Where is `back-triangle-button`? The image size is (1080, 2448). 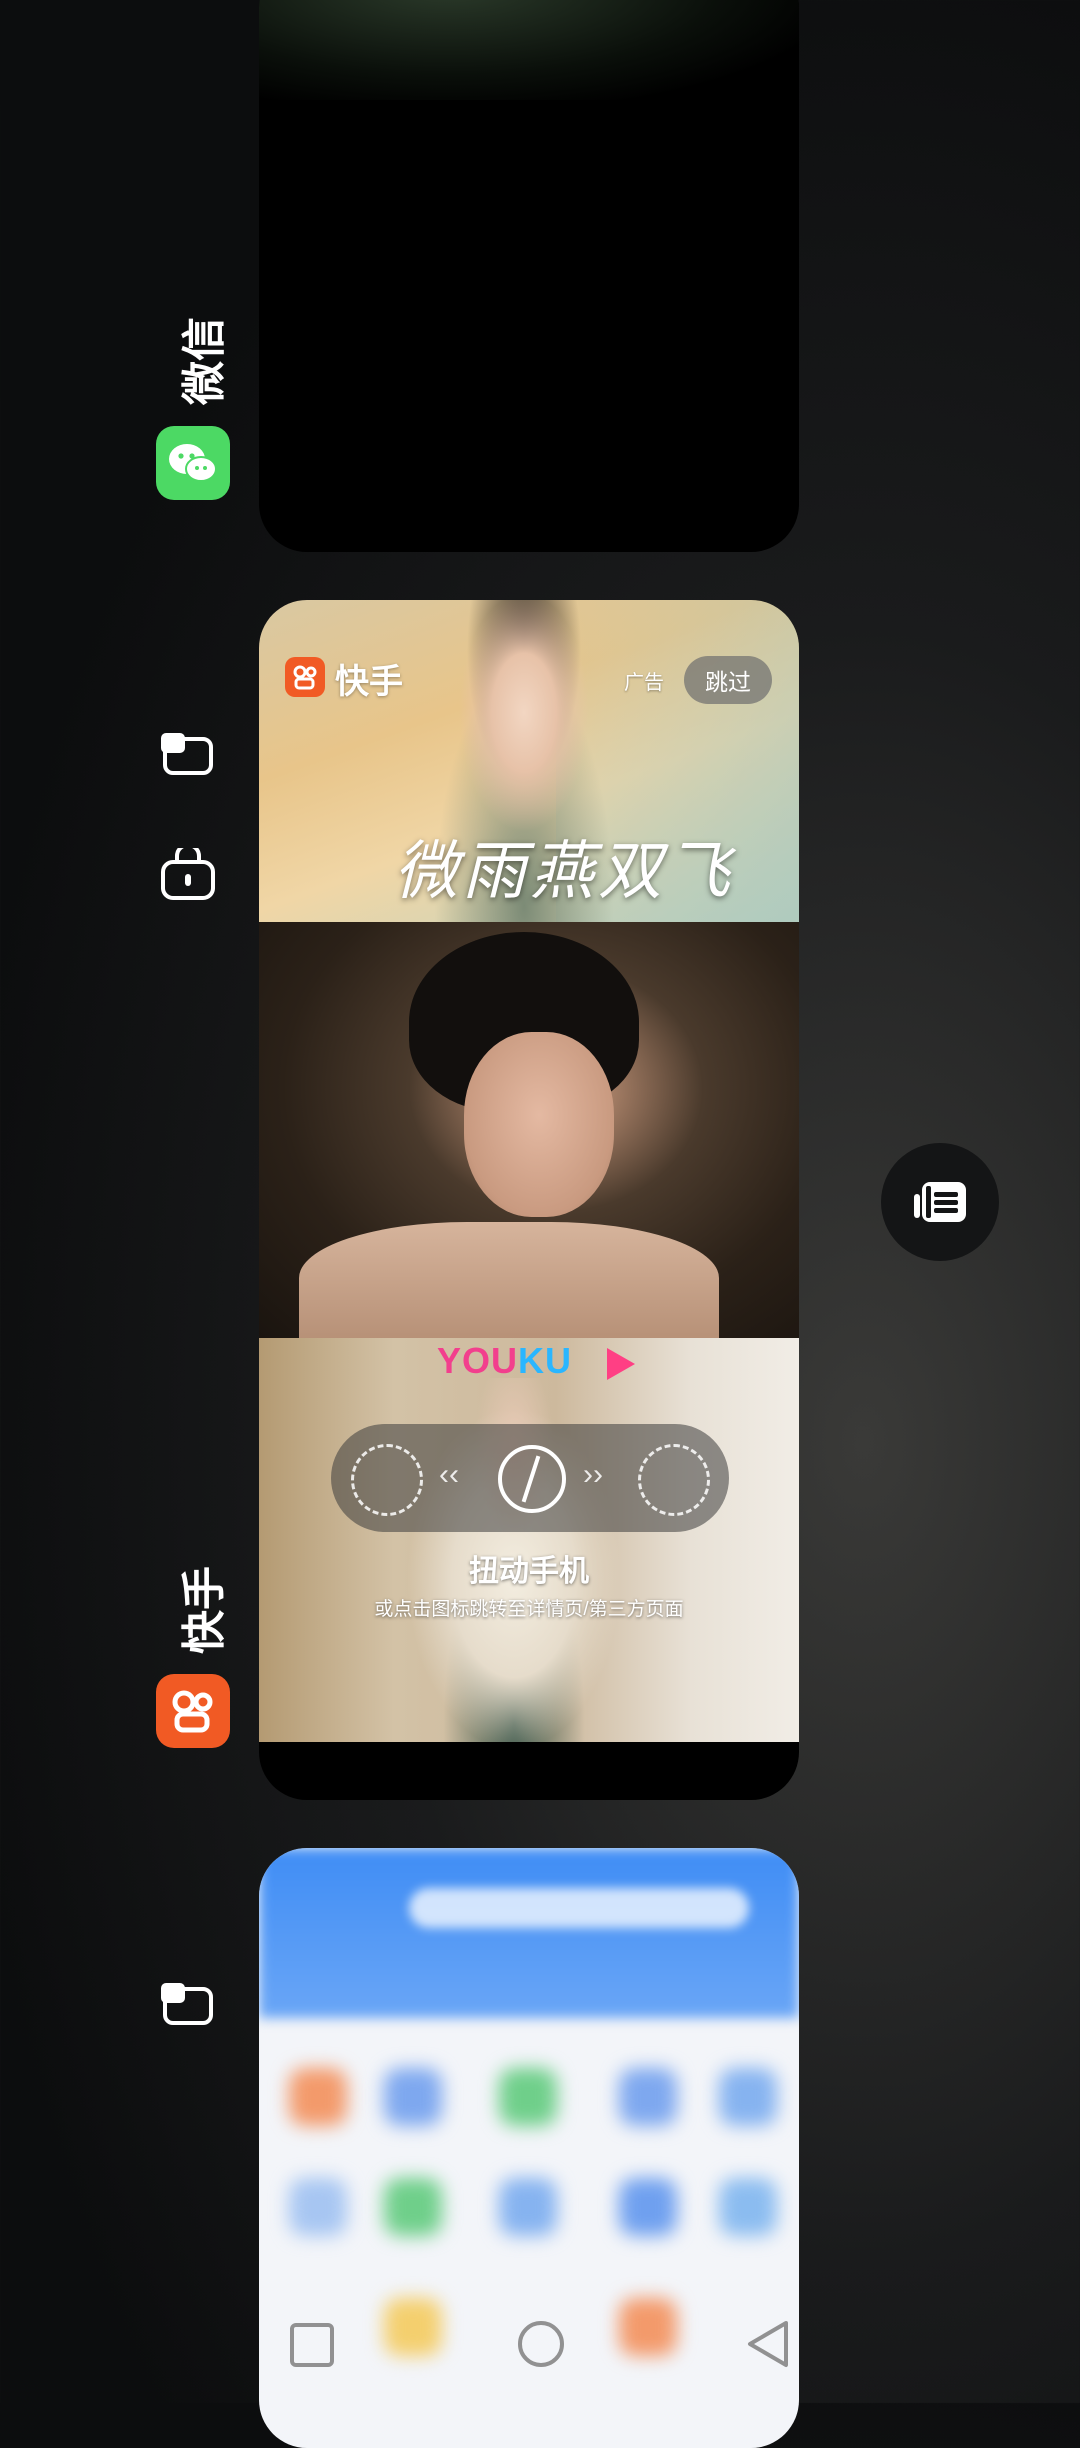
back-triangle-button is located at coordinates (768, 2344).